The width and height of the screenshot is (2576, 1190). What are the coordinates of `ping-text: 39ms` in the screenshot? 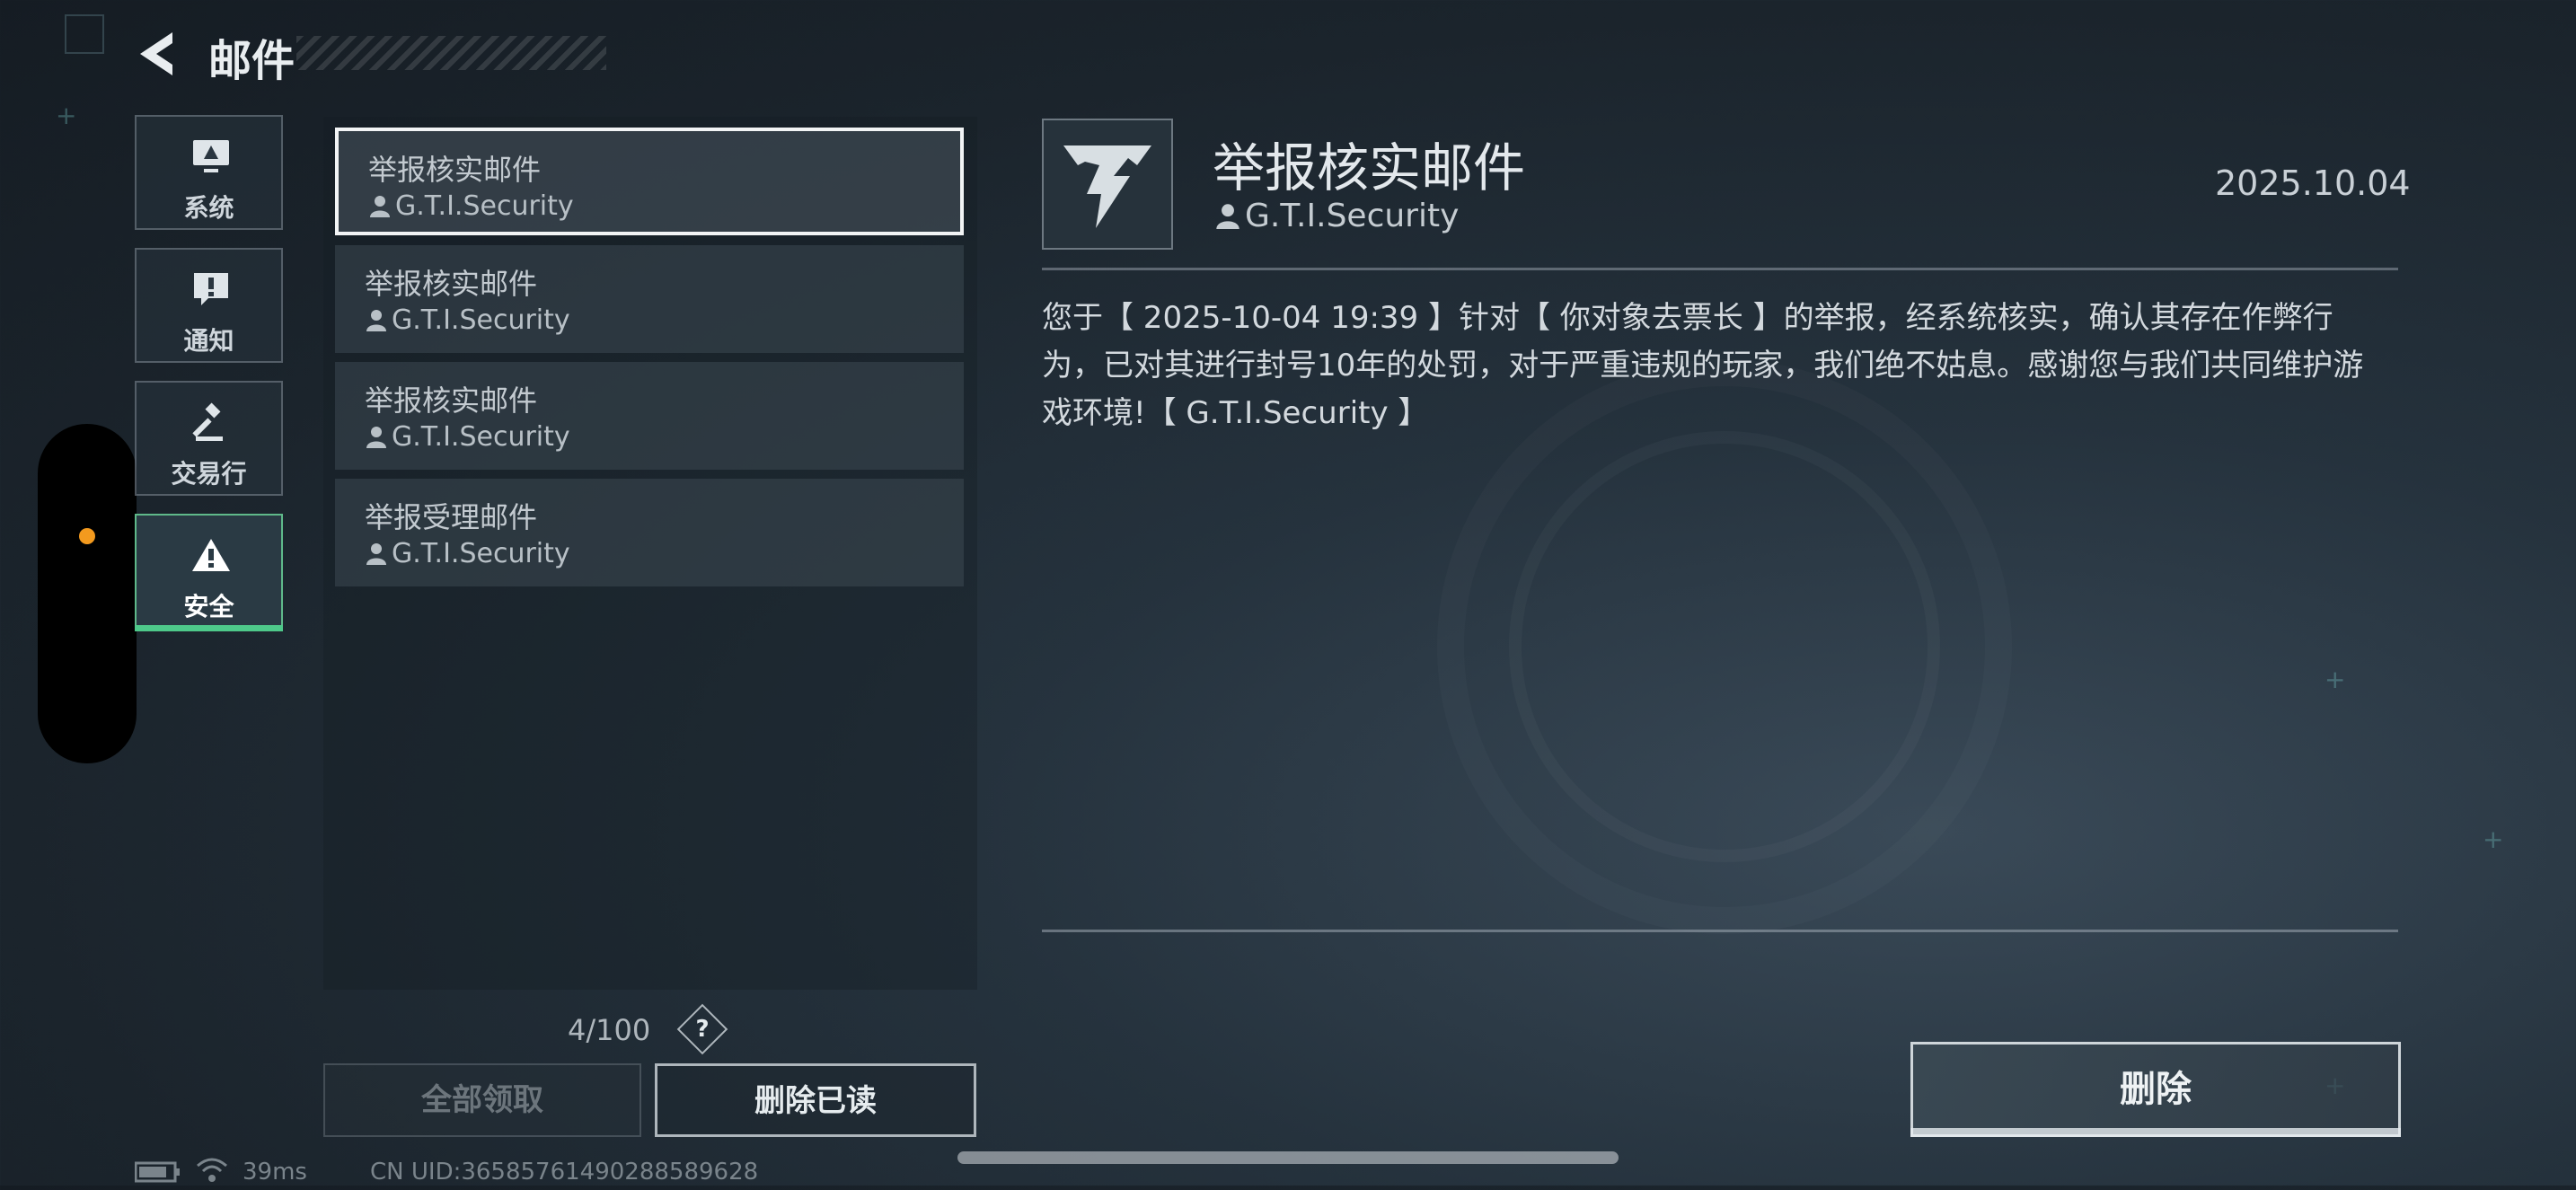 It's located at (275, 1172).